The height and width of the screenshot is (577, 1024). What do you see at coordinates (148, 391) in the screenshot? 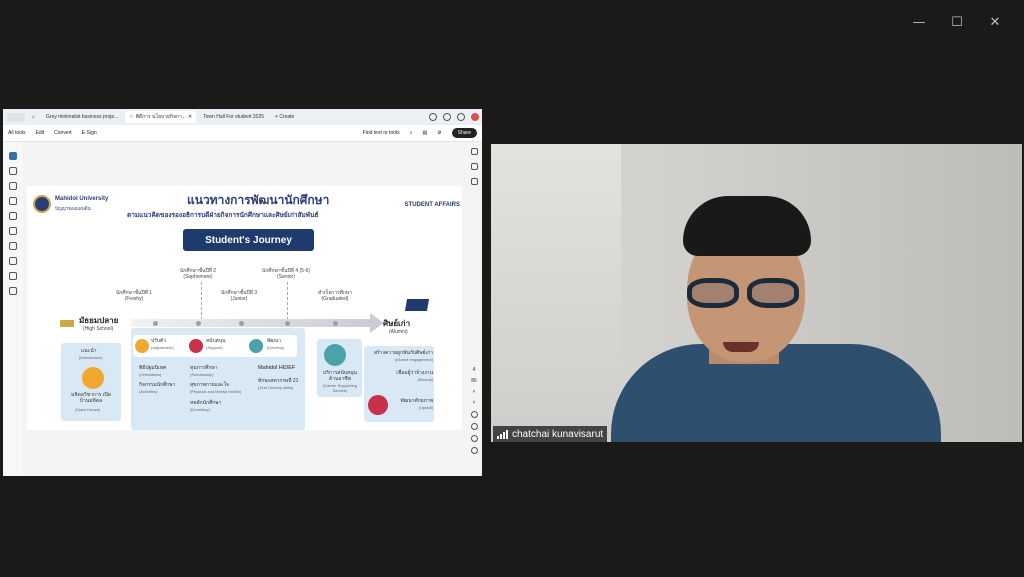
I see `item-activities-sub: (Activities)` at bounding box center [148, 391].